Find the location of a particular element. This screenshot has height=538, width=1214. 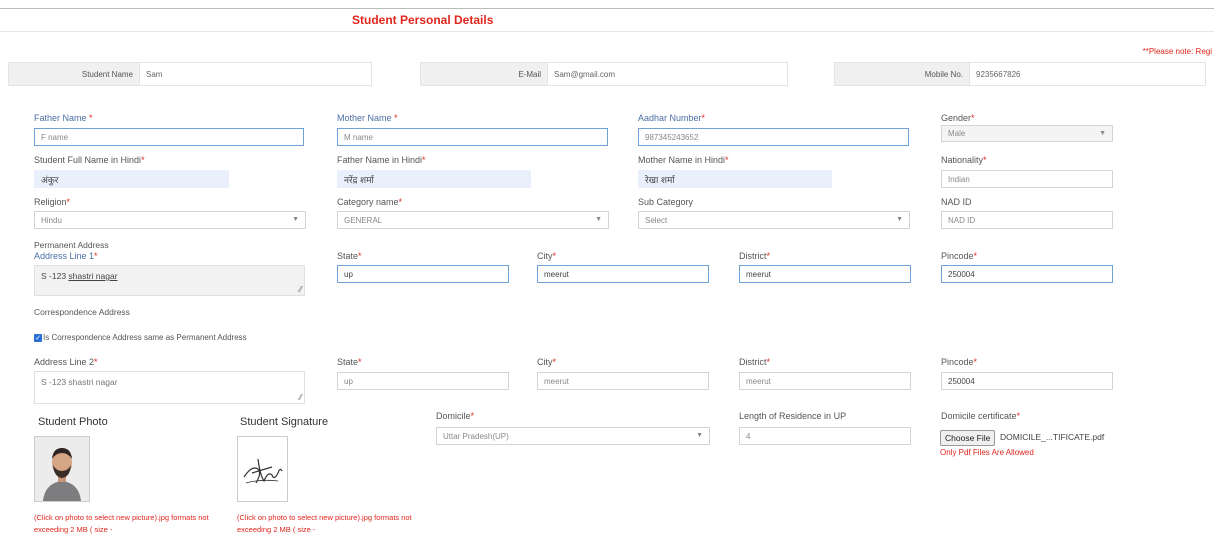

check-icon: ✓ is located at coordinates (38, 338).